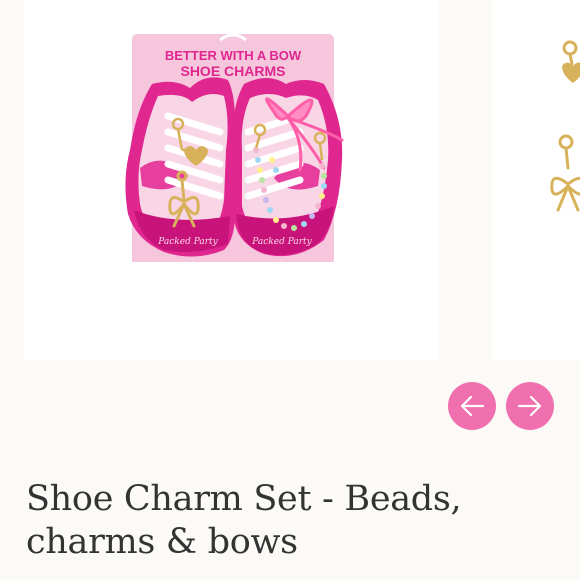 The width and height of the screenshot is (580, 580). Describe the element at coordinates (187, 242) in the screenshot. I see `brand-mark-left: Packed Party` at that location.